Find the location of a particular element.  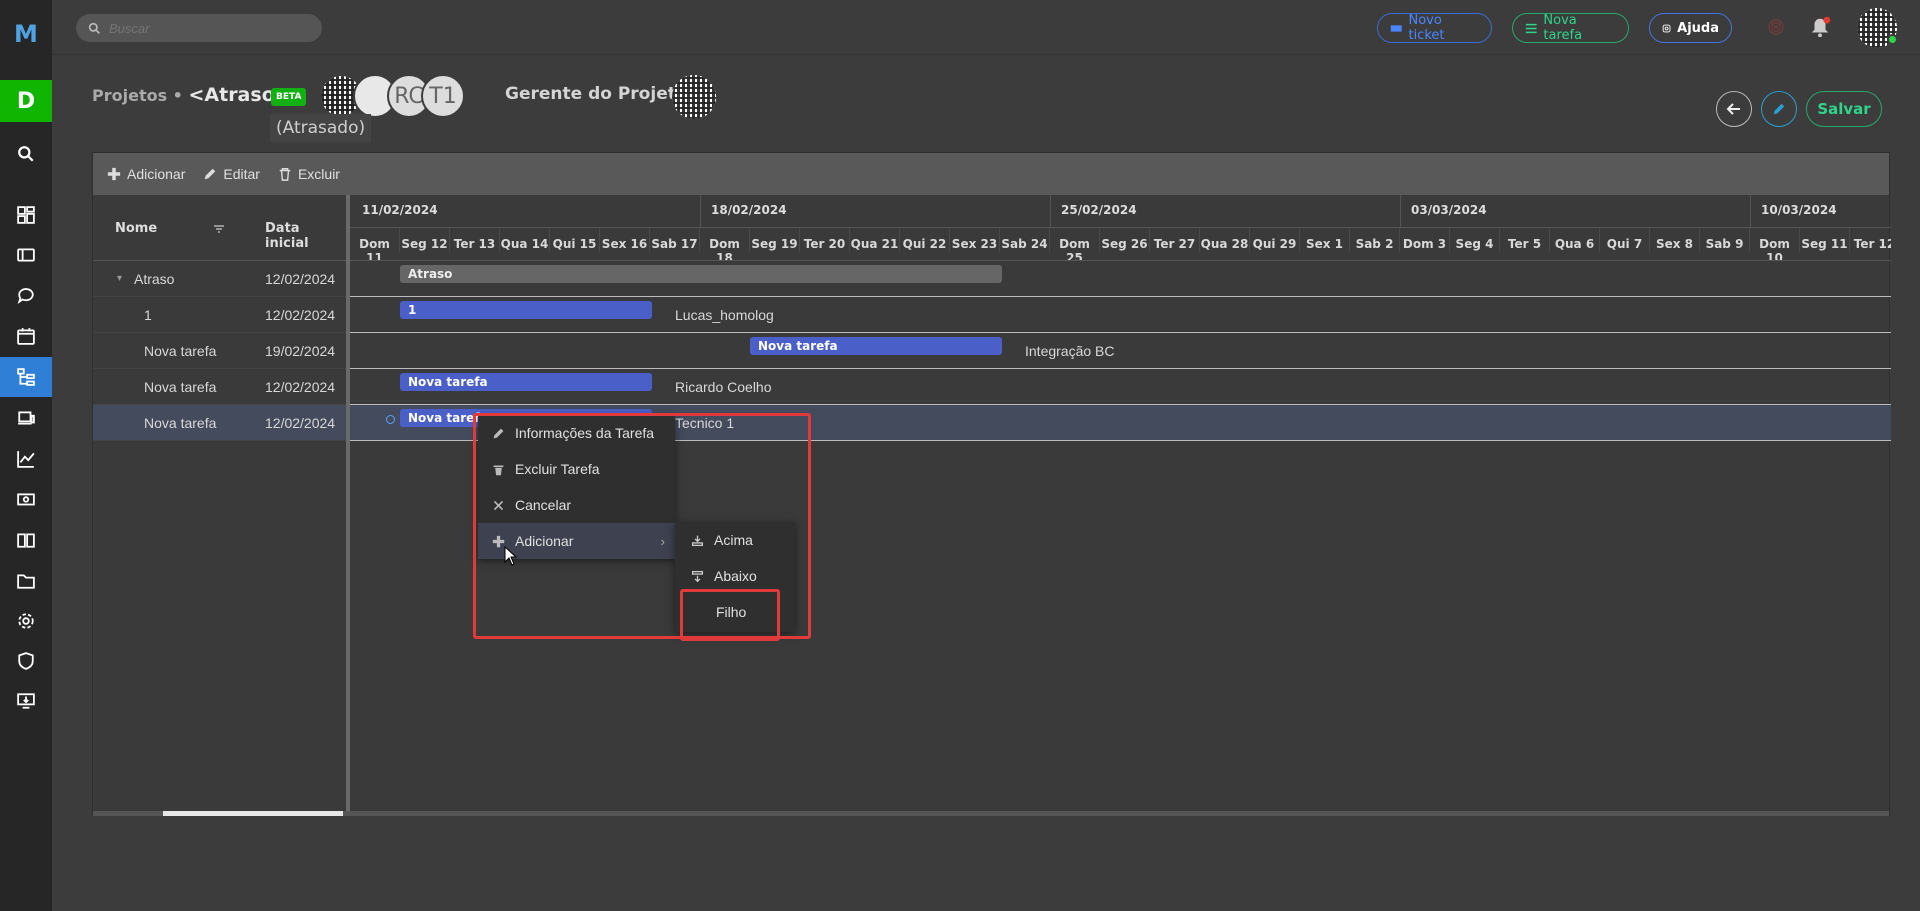

project-bar: Atraso is located at coordinates (701, 274).